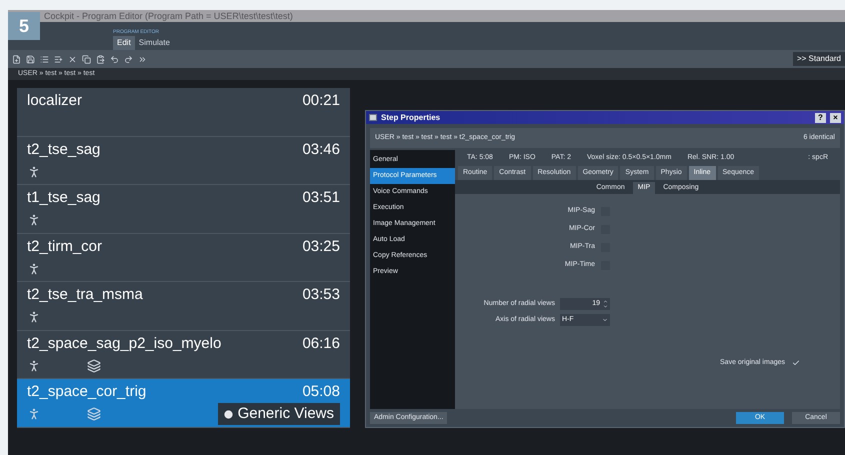 The width and height of the screenshot is (845, 455). What do you see at coordinates (114, 59) in the screenshot?
I see `undo-icon` at bounding box center [114, 59].